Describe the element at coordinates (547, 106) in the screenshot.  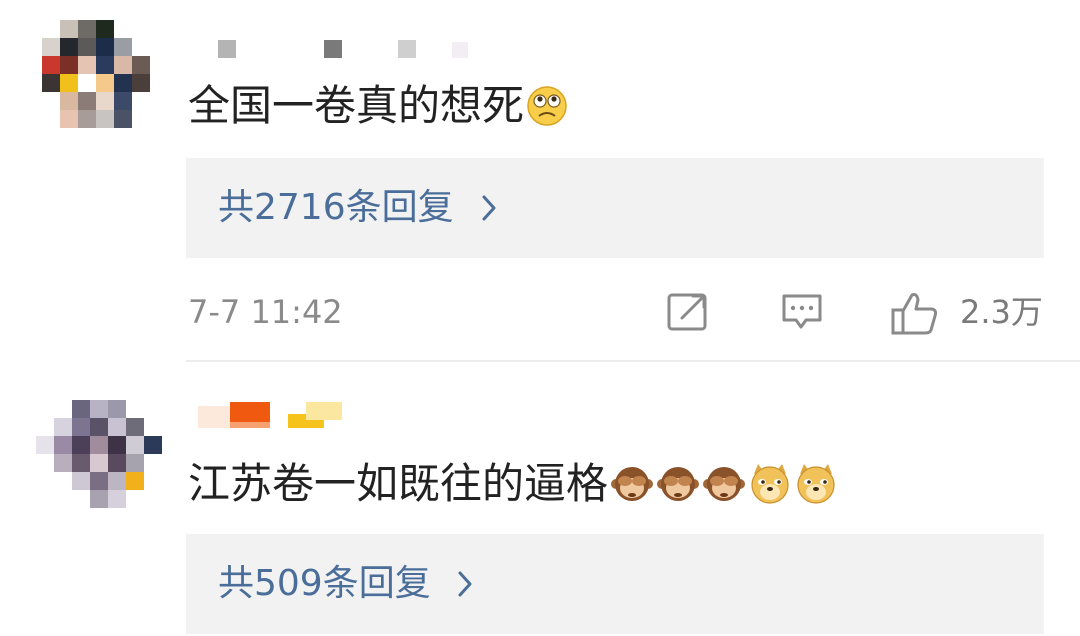
I see `crying-face-icon` at that location.